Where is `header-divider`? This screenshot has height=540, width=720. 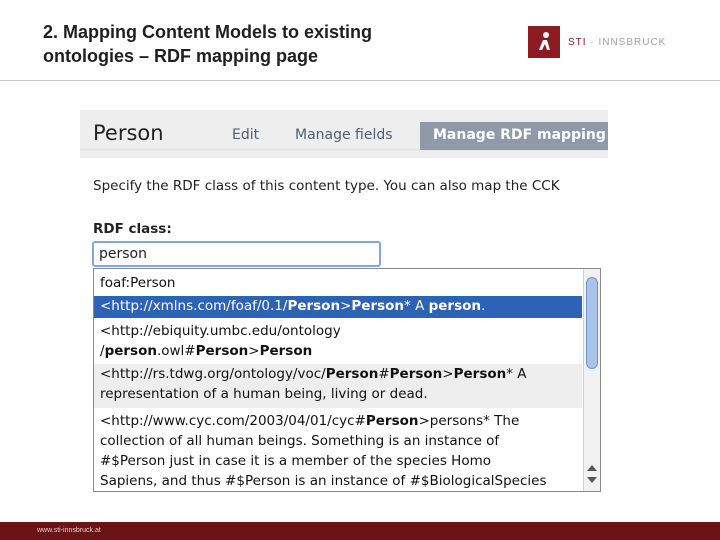
header-divider is located at coordinates (360, 80).